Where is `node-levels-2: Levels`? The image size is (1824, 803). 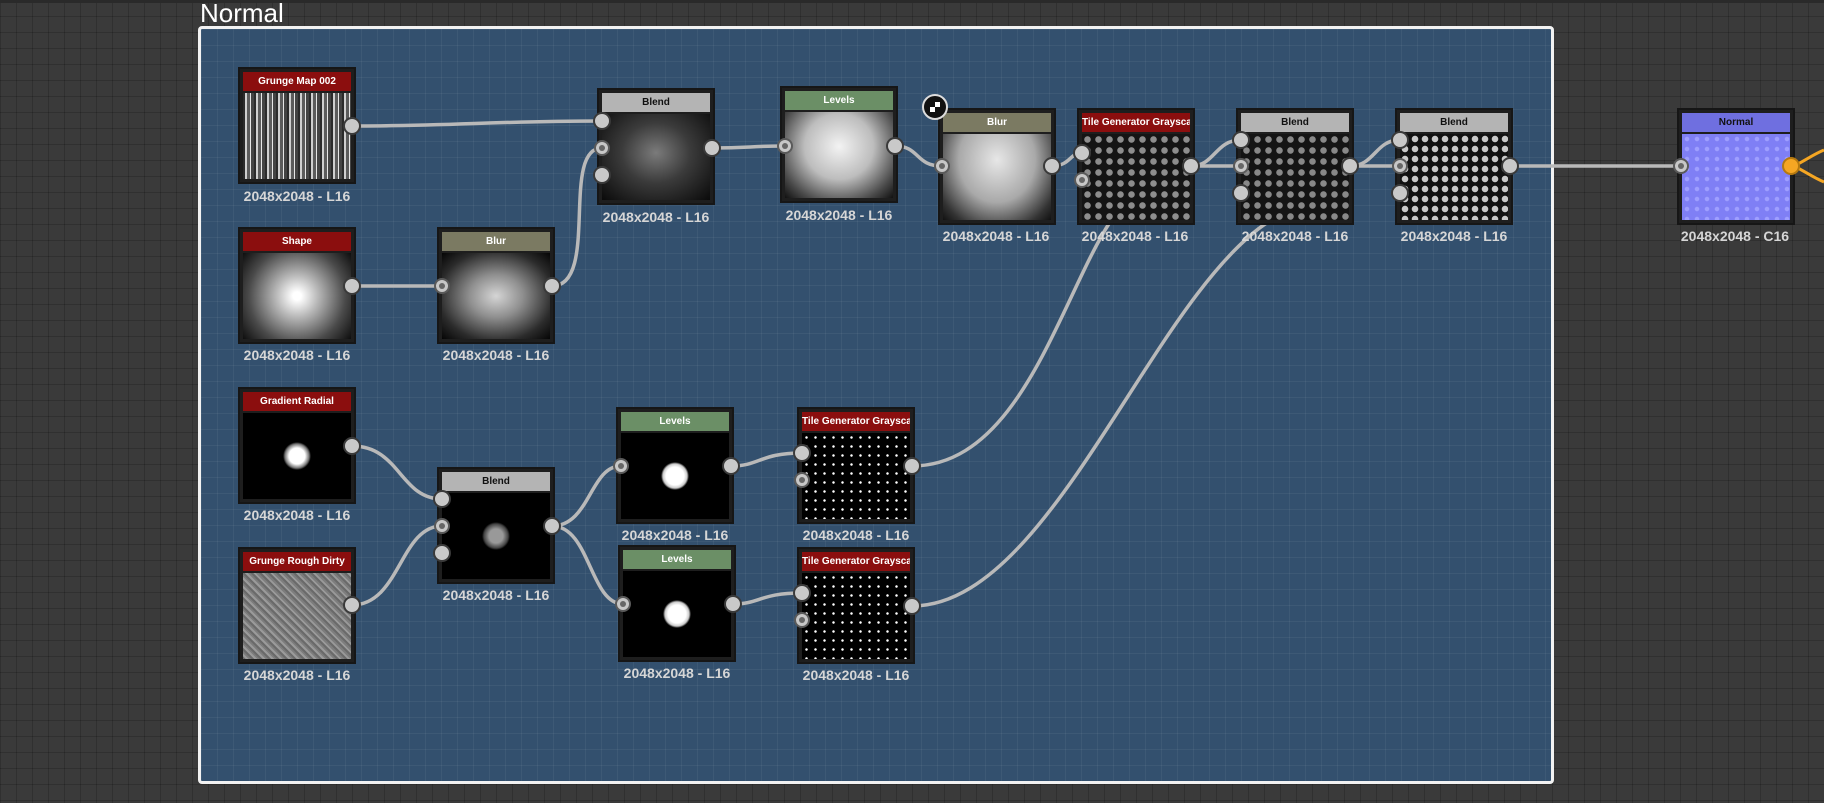
node-levels-2: Levels is located at coordinates (675, 465).